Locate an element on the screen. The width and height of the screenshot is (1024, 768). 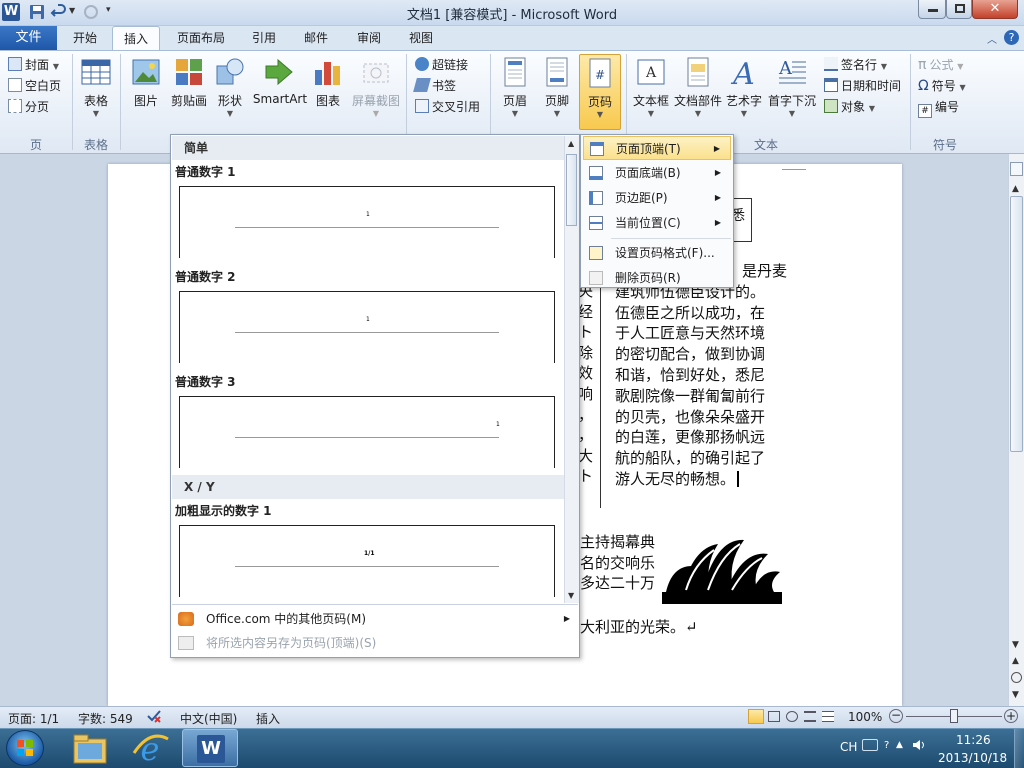
zoom-level: 100% is located at coordinates (865, 717).